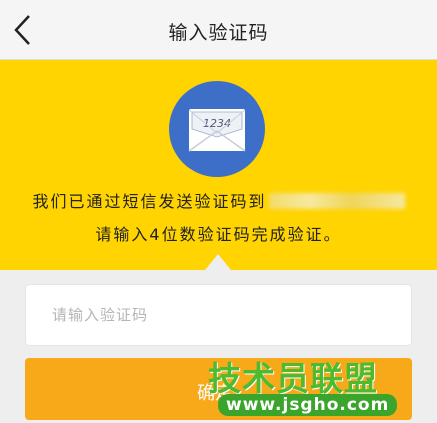 The image size is (437, 423). What do you see at coordinates (218, 315) in the screenshot?
I see `verification-code-input` at bounding box center [218, 315].